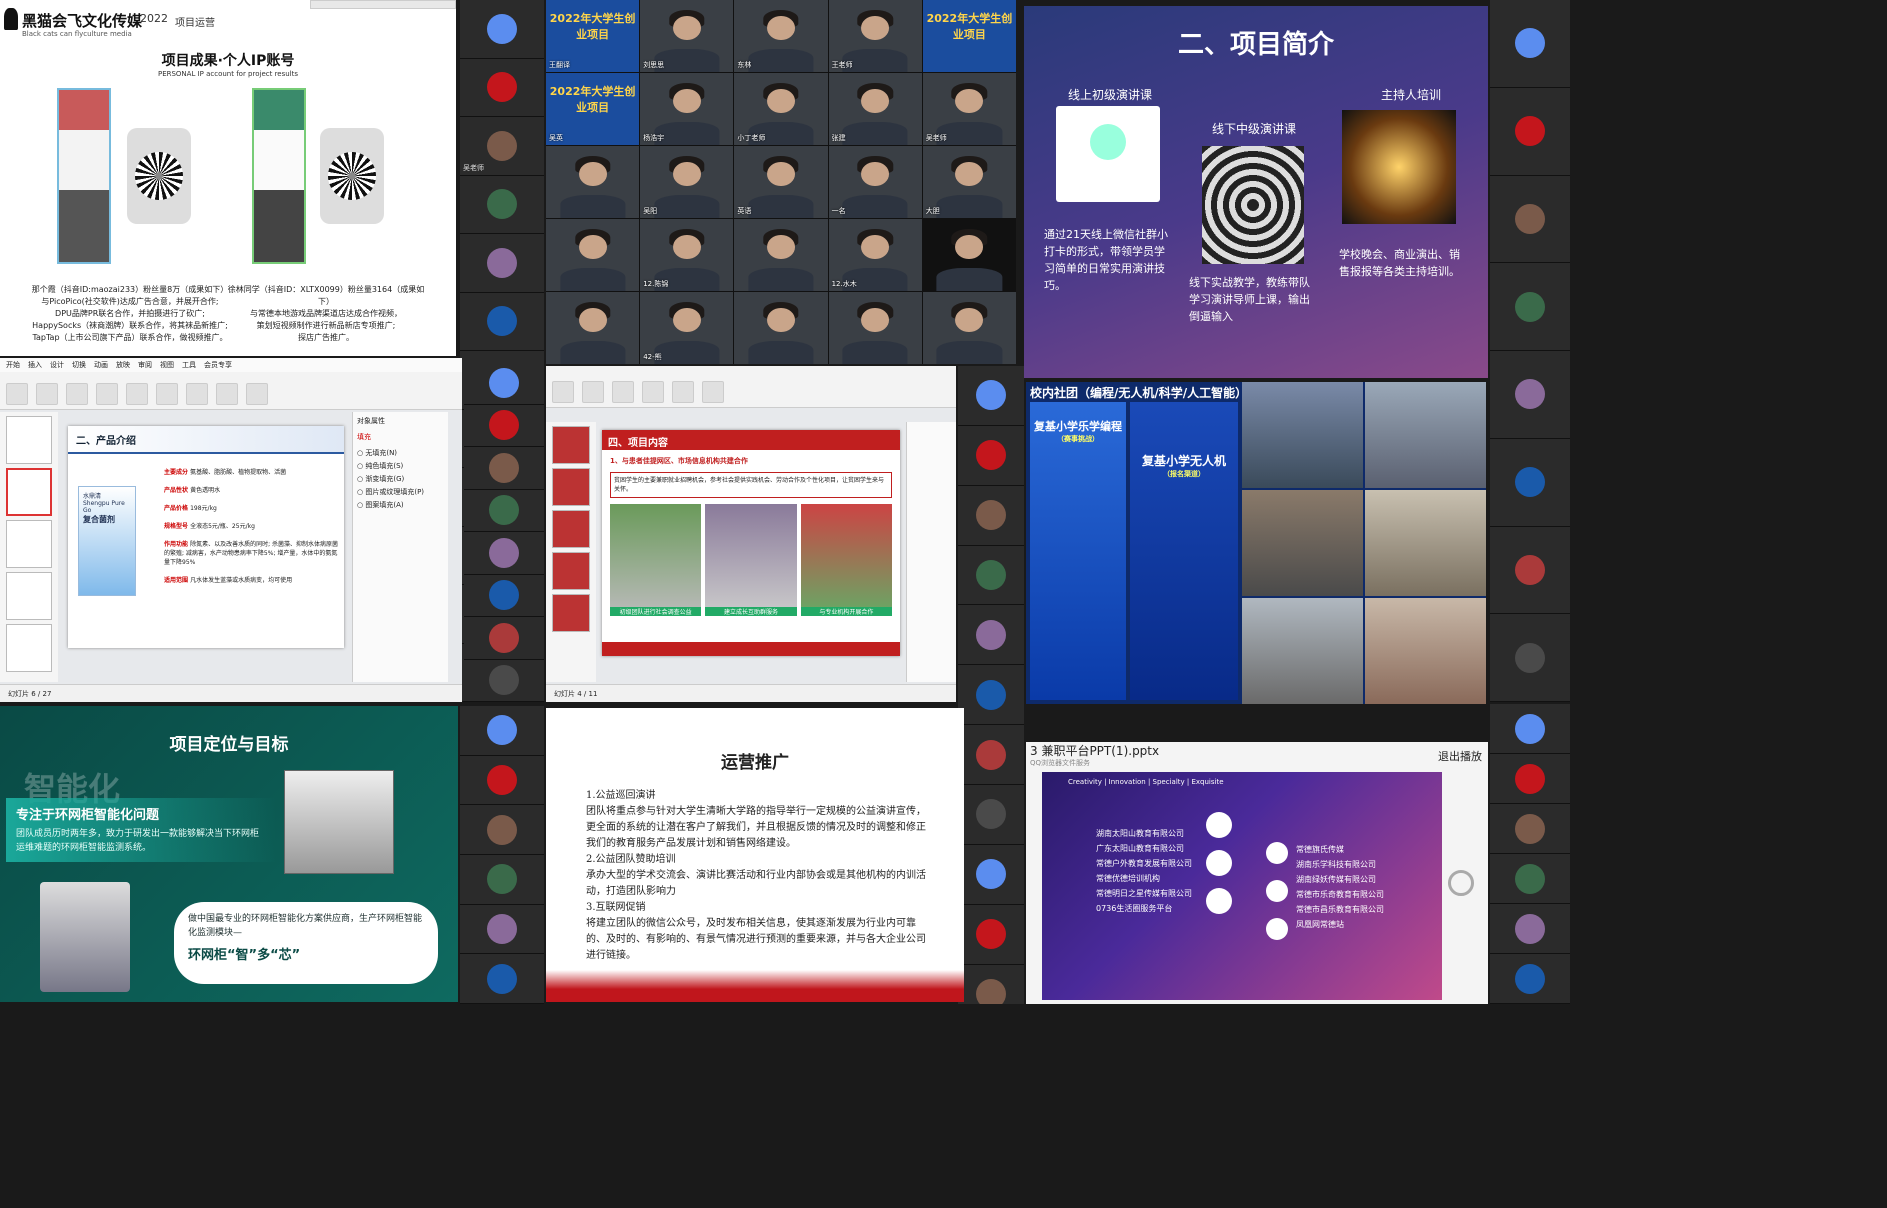 This screenshot has height=1208, width=1887. Describe the element at coordinates (400, 453) in the screenshot. I see `fill-option: ○ 无填充(N)` at that location.